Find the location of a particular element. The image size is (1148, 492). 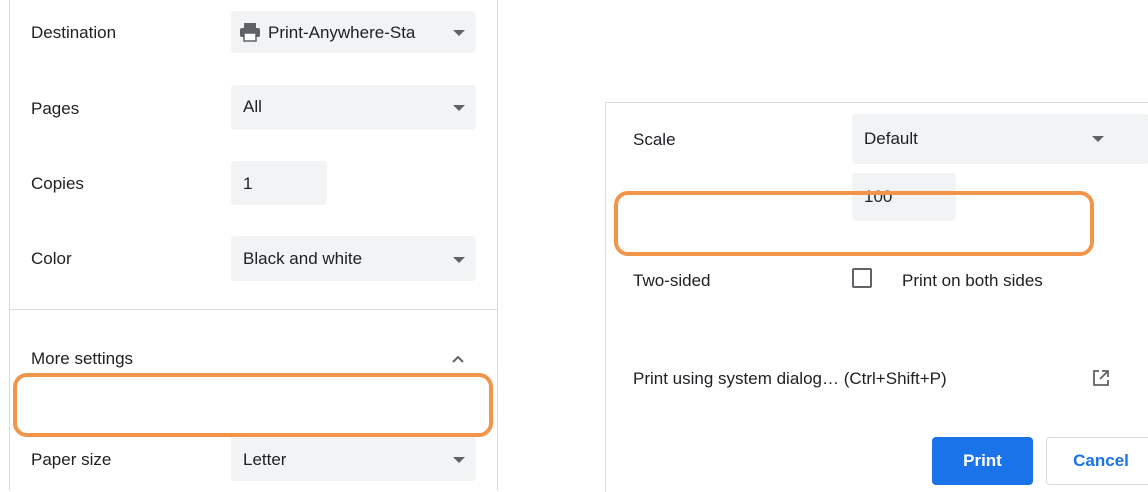

cancel-button: Cancel is located at coordinates (1097, 461).